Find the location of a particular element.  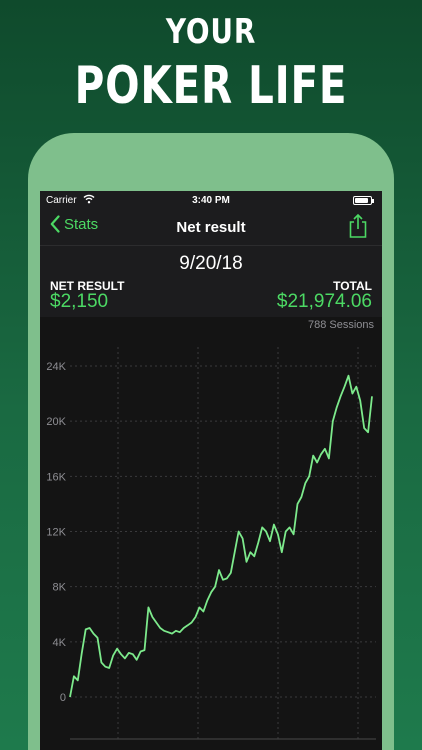

y-tick-label: 4K is located at coordinates (60, 643).